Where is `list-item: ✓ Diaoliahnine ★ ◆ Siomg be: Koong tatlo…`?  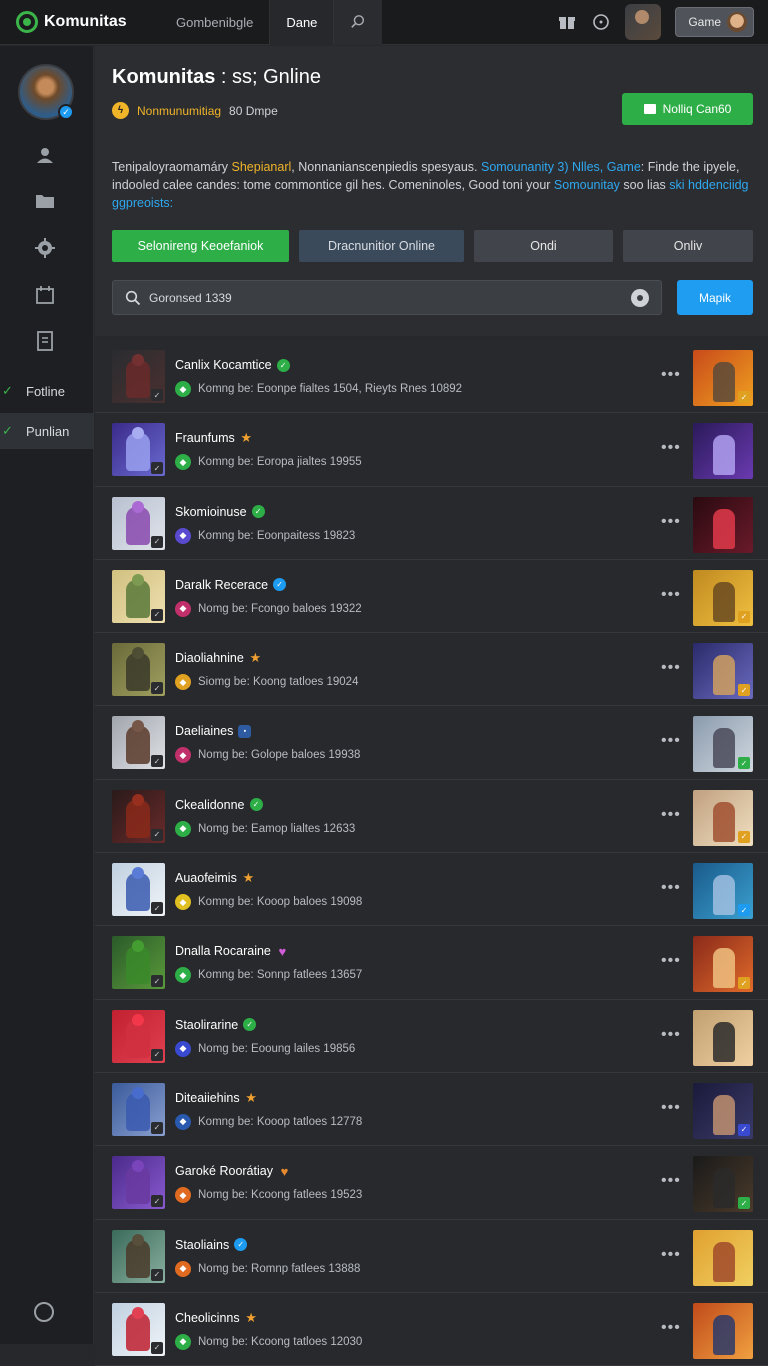
list-item: ✓ Diaoliahnine ★ ◆ Siomg be: Koong tatlo… is located at coordinates (431, 670).